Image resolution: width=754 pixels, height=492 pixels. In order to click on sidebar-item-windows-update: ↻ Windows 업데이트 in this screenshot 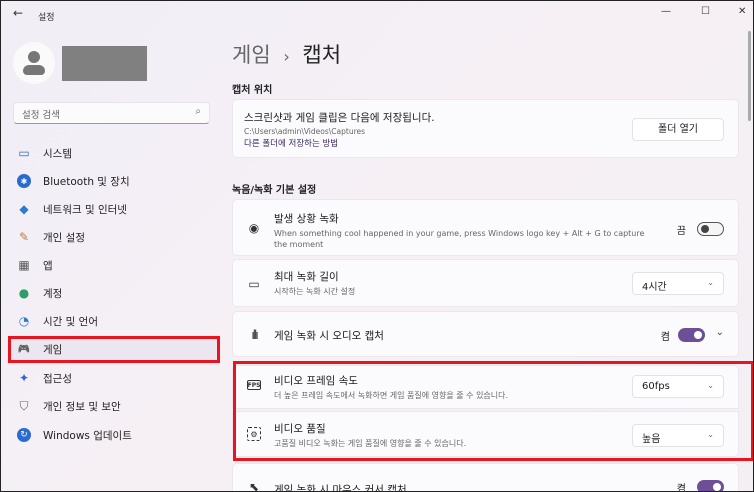, I will do `click(74, 435)`.